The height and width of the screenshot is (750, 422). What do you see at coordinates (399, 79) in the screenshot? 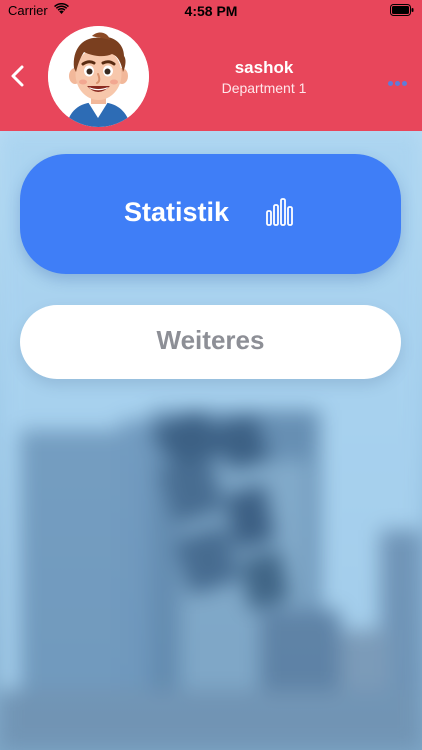
I see `more-options-button` at bounding box center [399, 79].